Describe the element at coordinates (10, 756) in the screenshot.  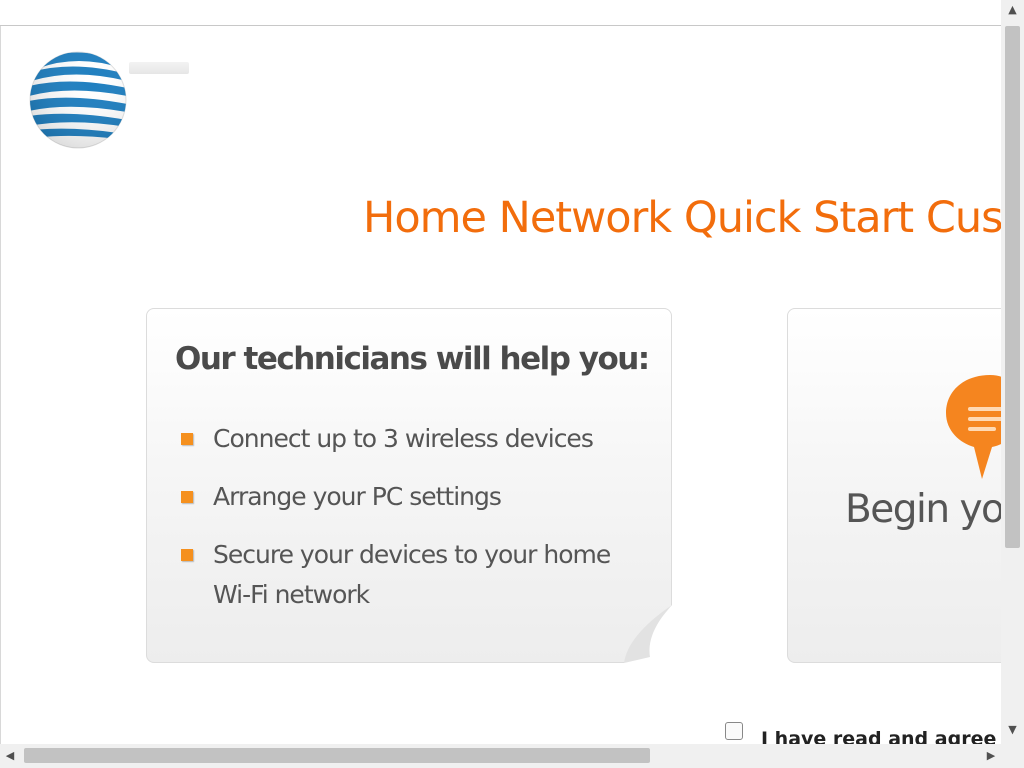
I see `scroll-left-arrow-icon: ◀` at that location.